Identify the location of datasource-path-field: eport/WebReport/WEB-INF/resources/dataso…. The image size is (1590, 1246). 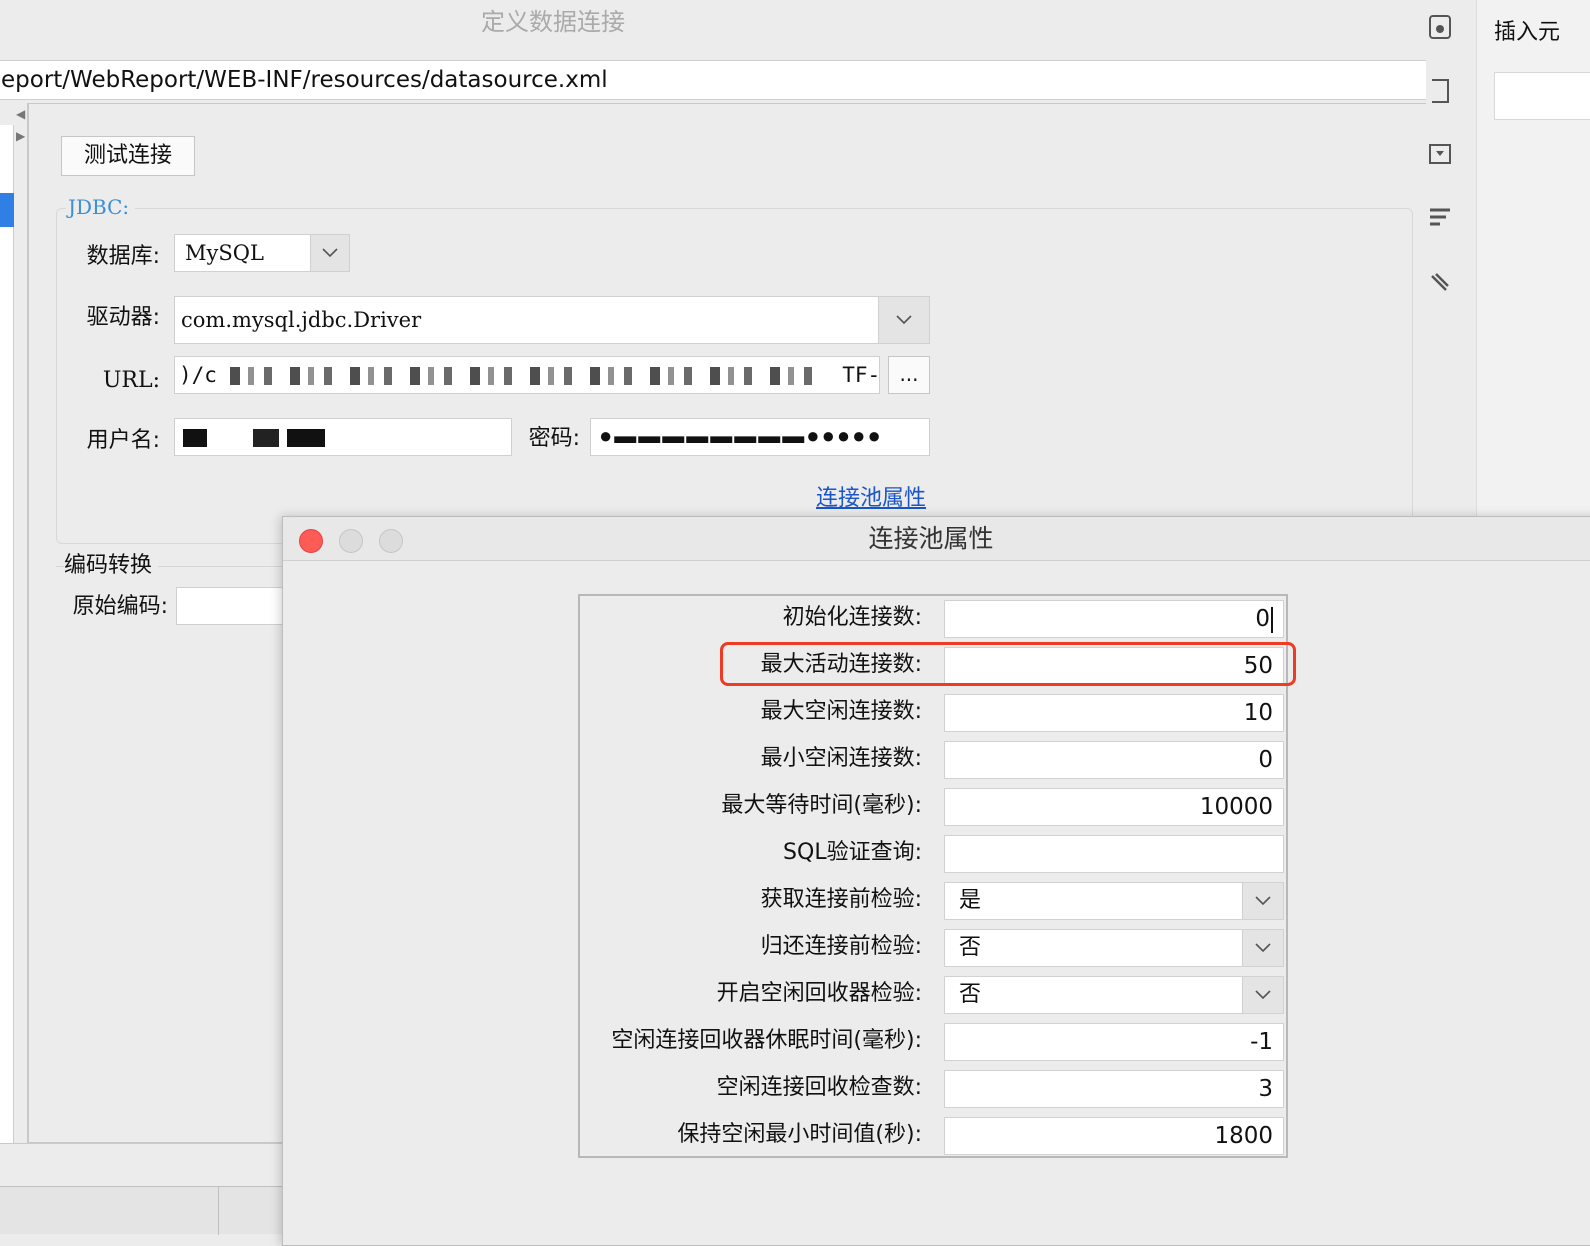
(716, 80).